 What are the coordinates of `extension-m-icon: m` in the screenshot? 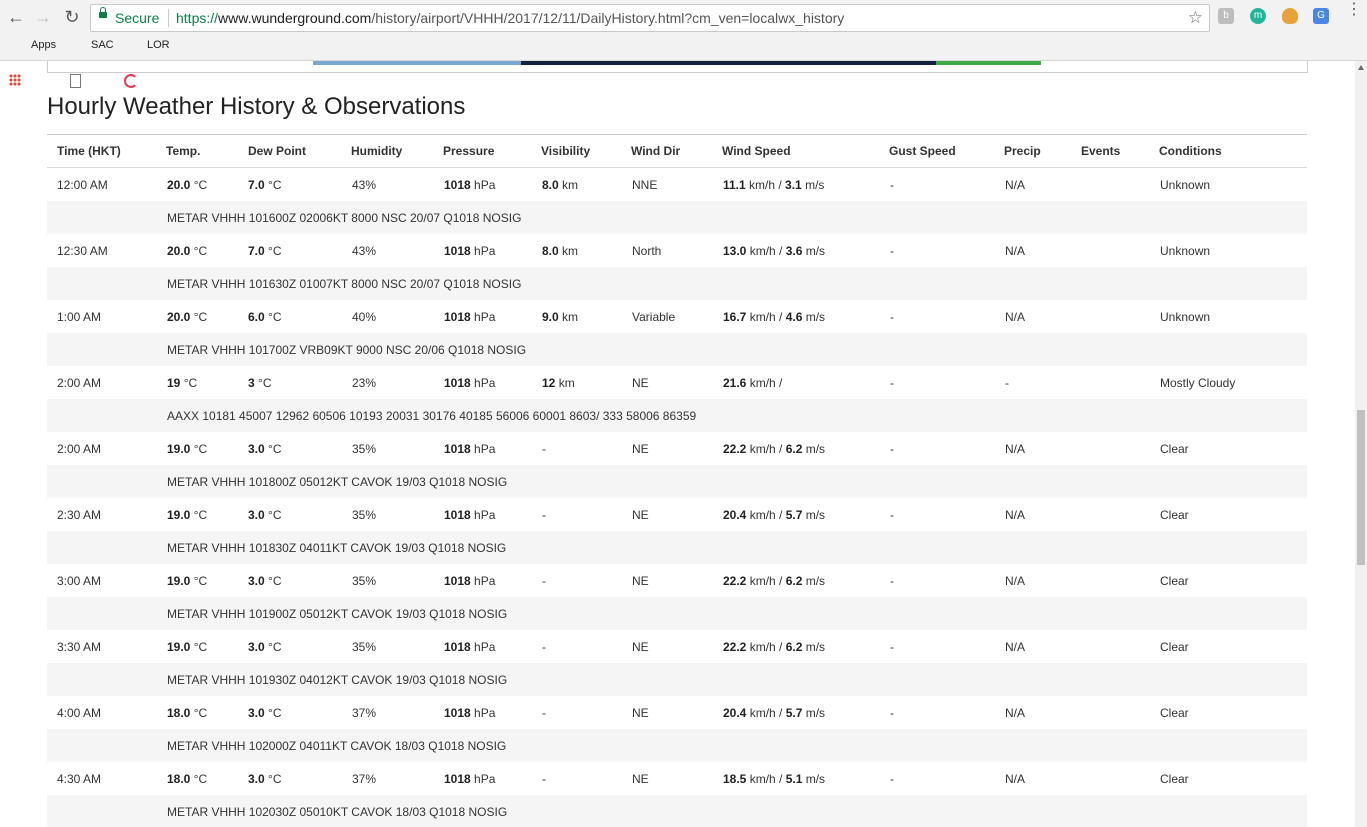 It's located at (1258, 16).